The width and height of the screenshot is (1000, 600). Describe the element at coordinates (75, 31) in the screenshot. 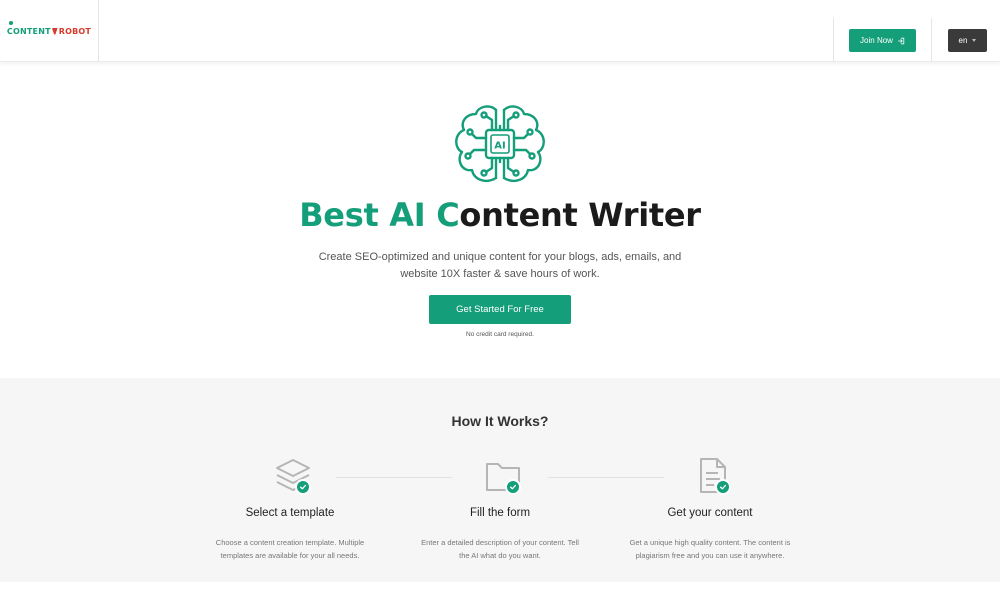

I see `logo-text-robot: ROBOT` at that location.